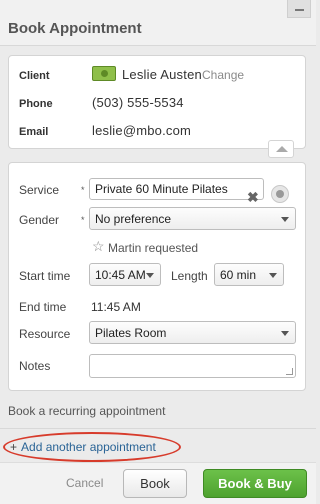  What do you see at coordinates (39, 190) in the screenshot?
I see `service-label: Service` at bounding box center [39, 190].